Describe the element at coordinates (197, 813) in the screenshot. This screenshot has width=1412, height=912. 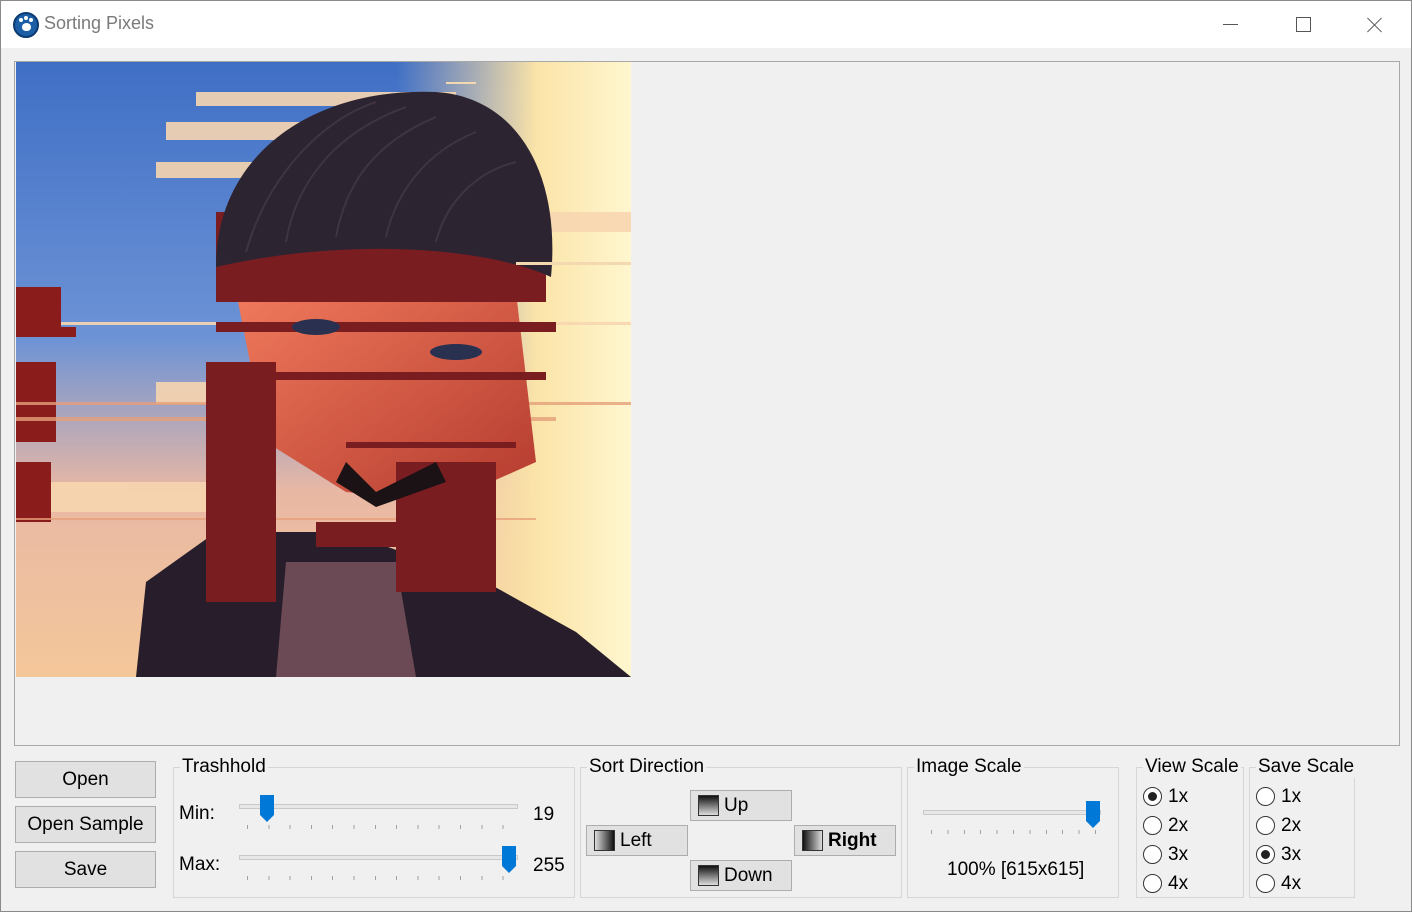
I see `min-label: Min:` at that location.